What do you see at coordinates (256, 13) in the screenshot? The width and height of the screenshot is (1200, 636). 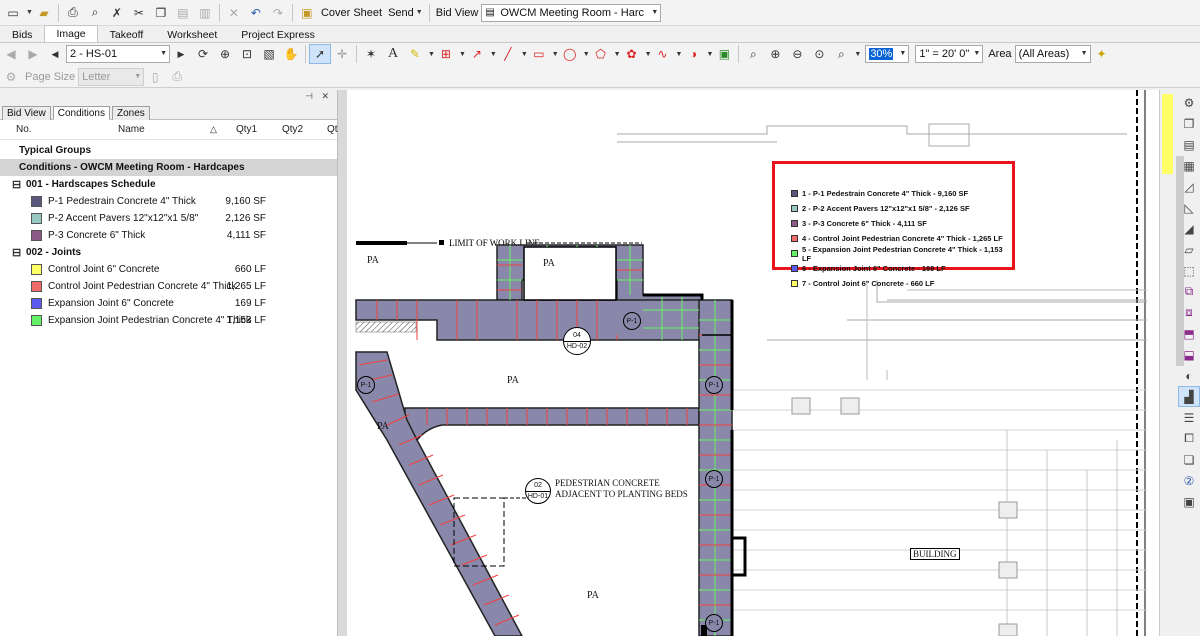 I see `undo-icon: ↶` at bounding box center [256, 13].